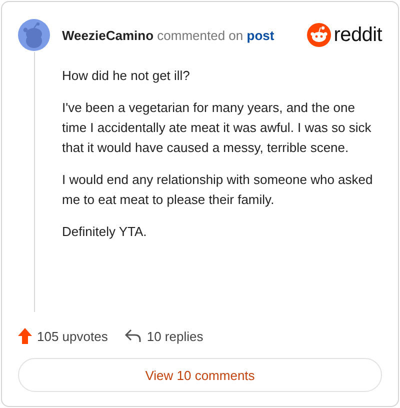 The width and height of the screenshot is (400, 408). I want to click on view-comments-button: View 10 comments, so click(200, 375).